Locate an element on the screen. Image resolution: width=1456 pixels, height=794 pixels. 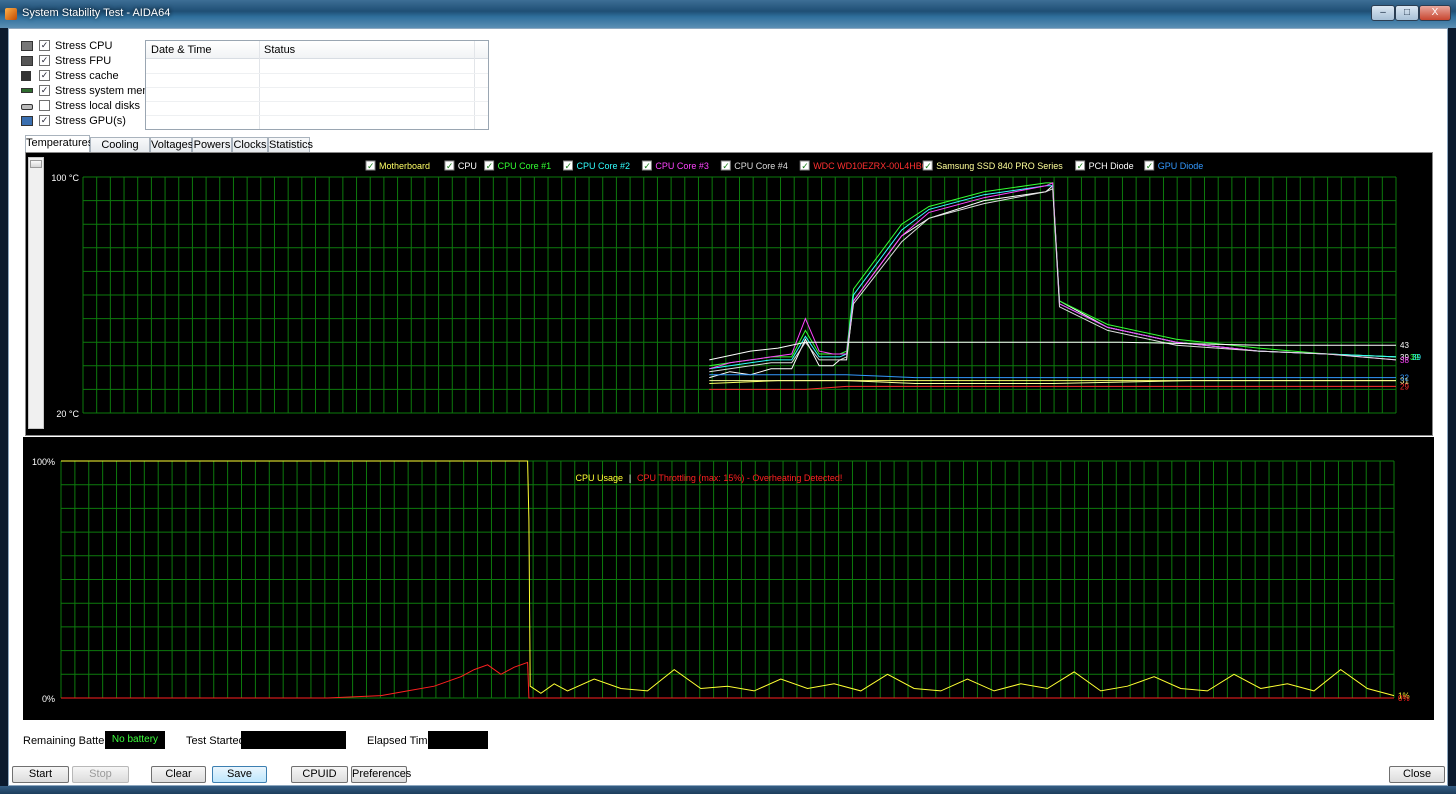
stress-cpu-label: Stress CPU is located at coordinates (84, 46).